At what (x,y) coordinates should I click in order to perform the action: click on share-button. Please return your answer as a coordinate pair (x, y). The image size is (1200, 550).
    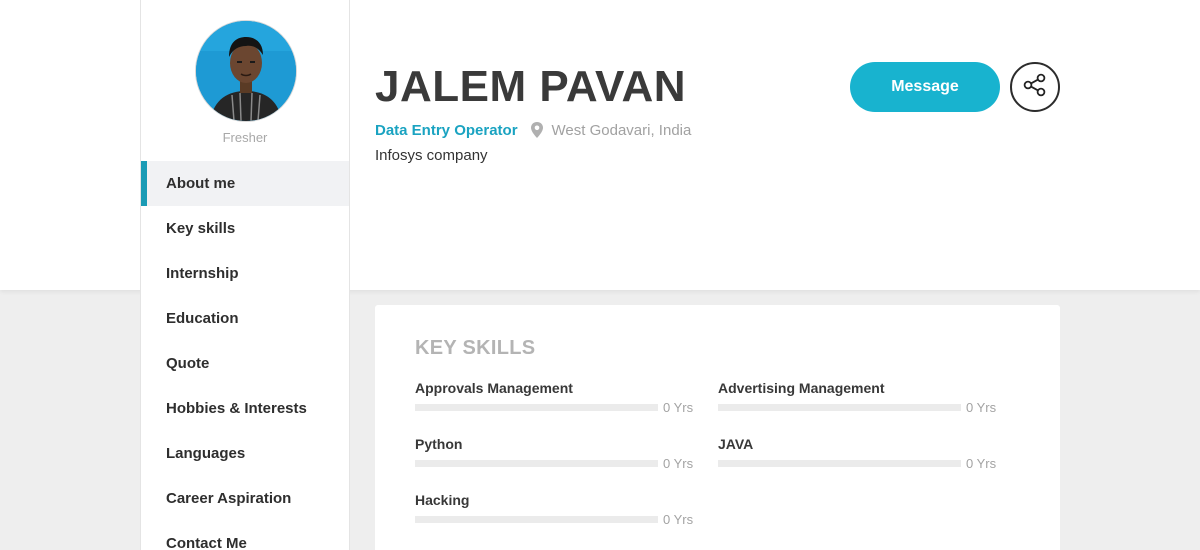
    Looking at the image, I should click on (1035, 87).